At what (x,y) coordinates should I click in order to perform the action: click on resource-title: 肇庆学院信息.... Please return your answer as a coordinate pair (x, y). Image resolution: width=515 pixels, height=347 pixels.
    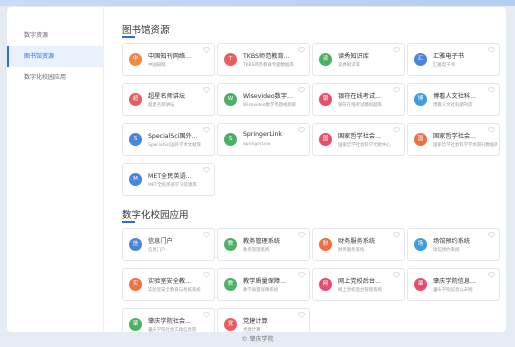
    Looking at the image, I should click on (455, 281).